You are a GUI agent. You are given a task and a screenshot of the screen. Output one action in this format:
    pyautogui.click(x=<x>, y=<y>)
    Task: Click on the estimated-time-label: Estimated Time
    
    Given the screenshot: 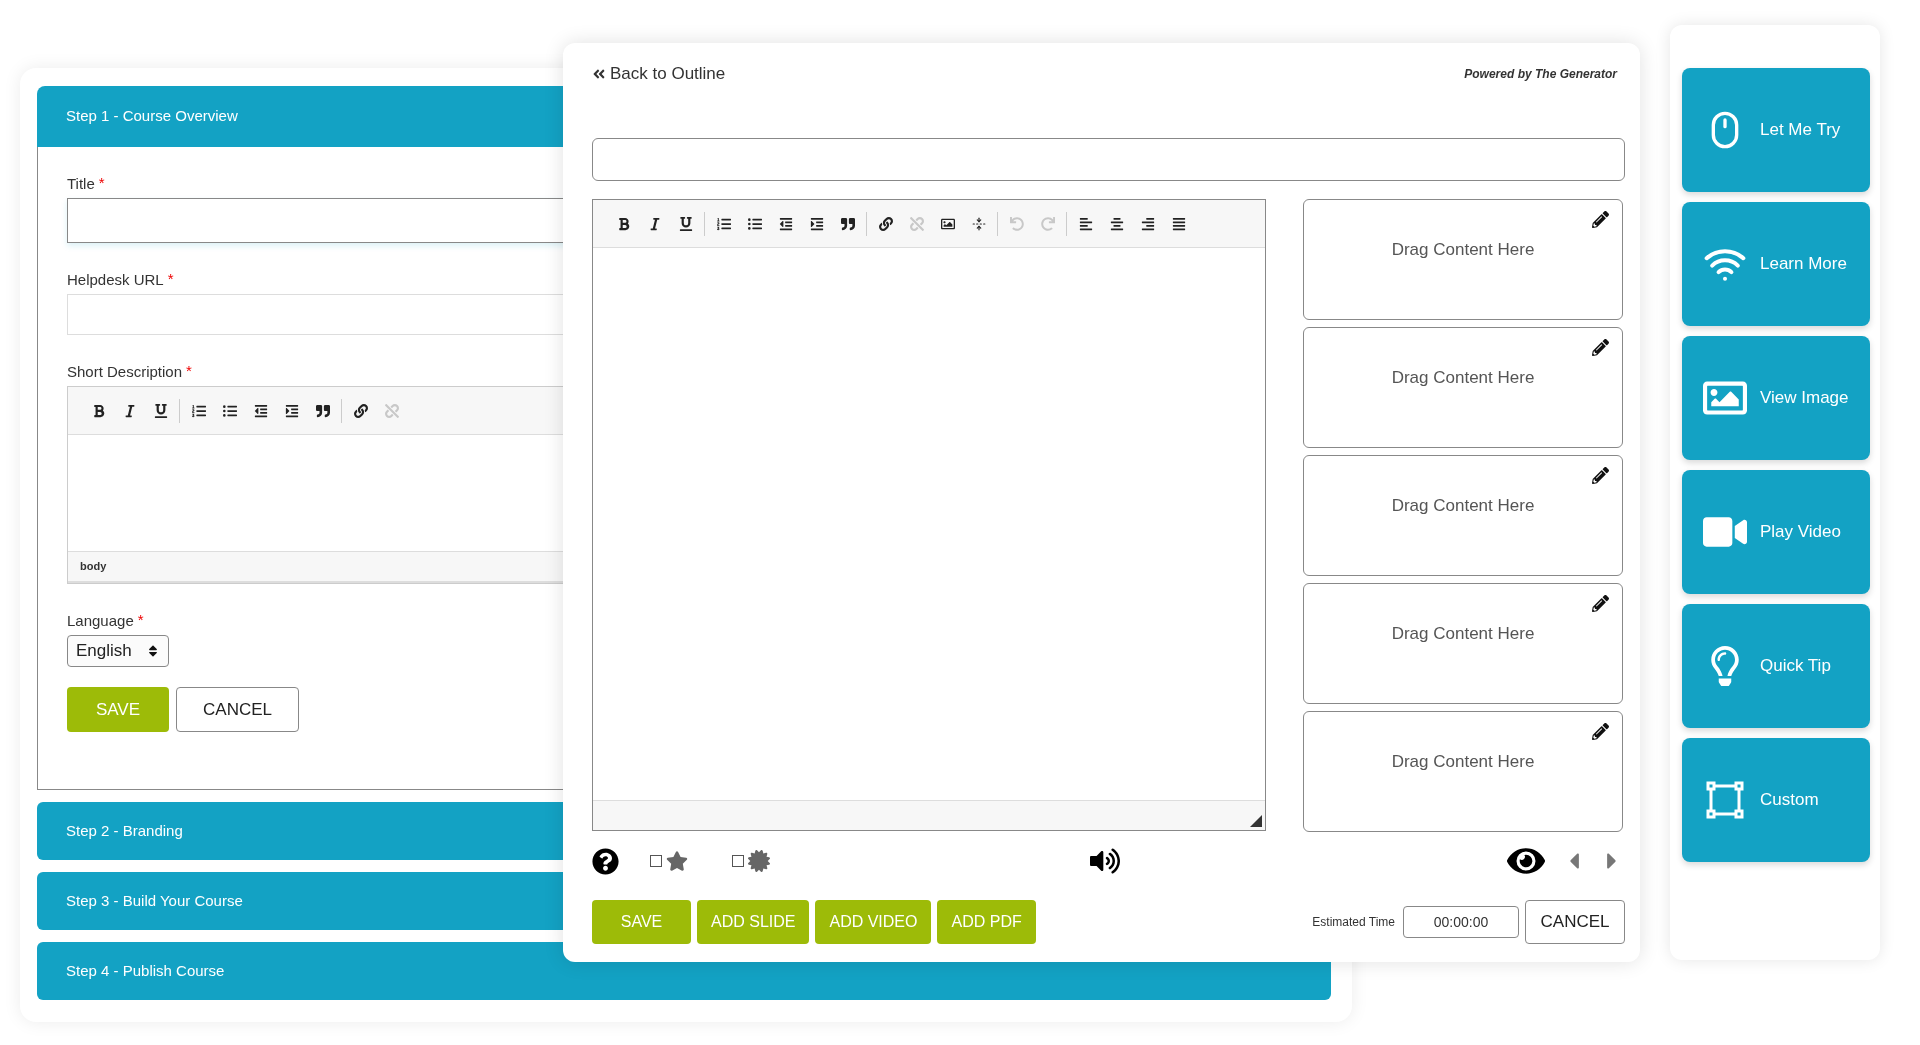 What is the action you would take?
    pyautogui.click(x=1353, y=922)
    